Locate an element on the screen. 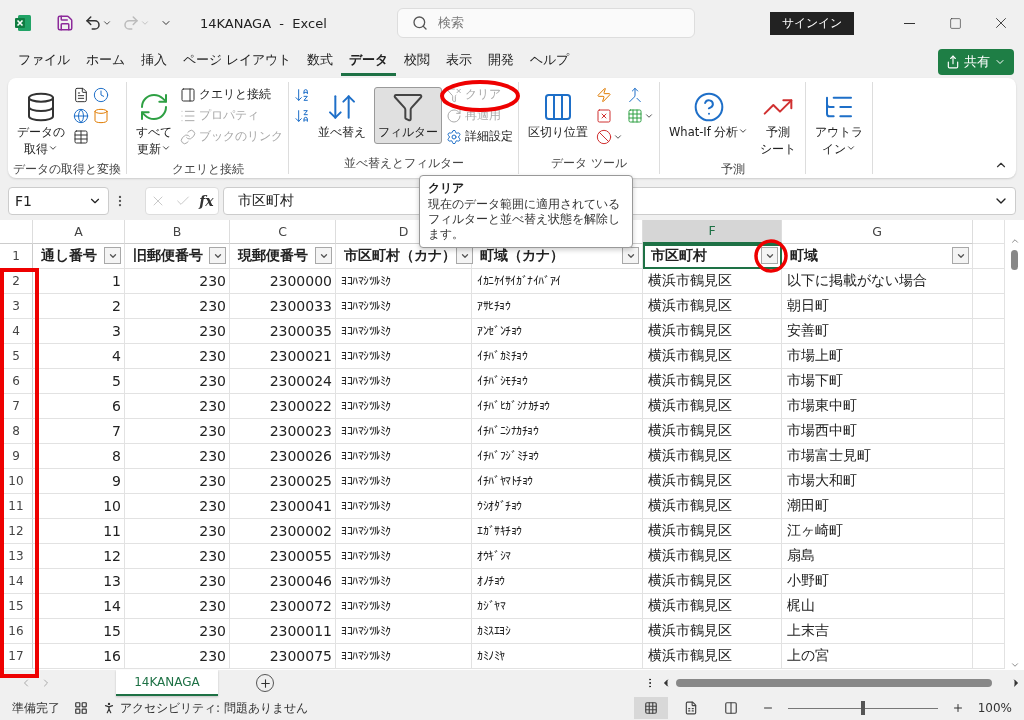 The width and height of the screenshot is (1024, 720). table-cell: 11 is located at coordinates (112, 530).